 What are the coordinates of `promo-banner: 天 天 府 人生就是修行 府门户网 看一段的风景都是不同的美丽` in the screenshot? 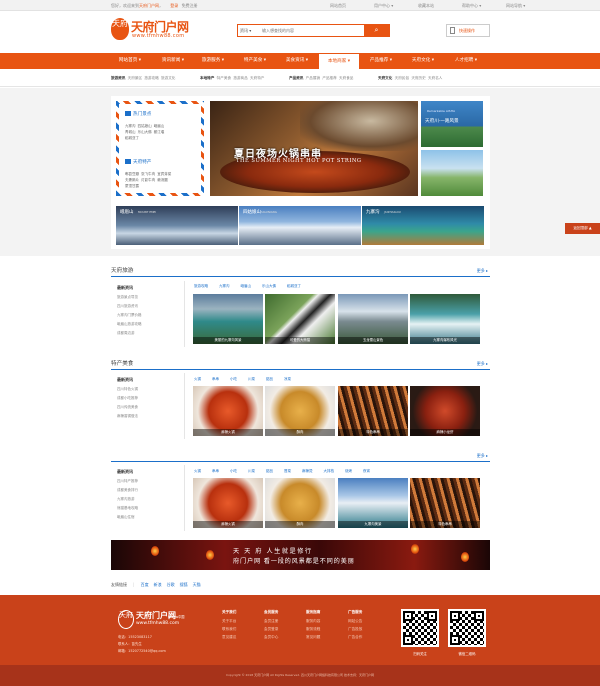 It's located at (300, 555).